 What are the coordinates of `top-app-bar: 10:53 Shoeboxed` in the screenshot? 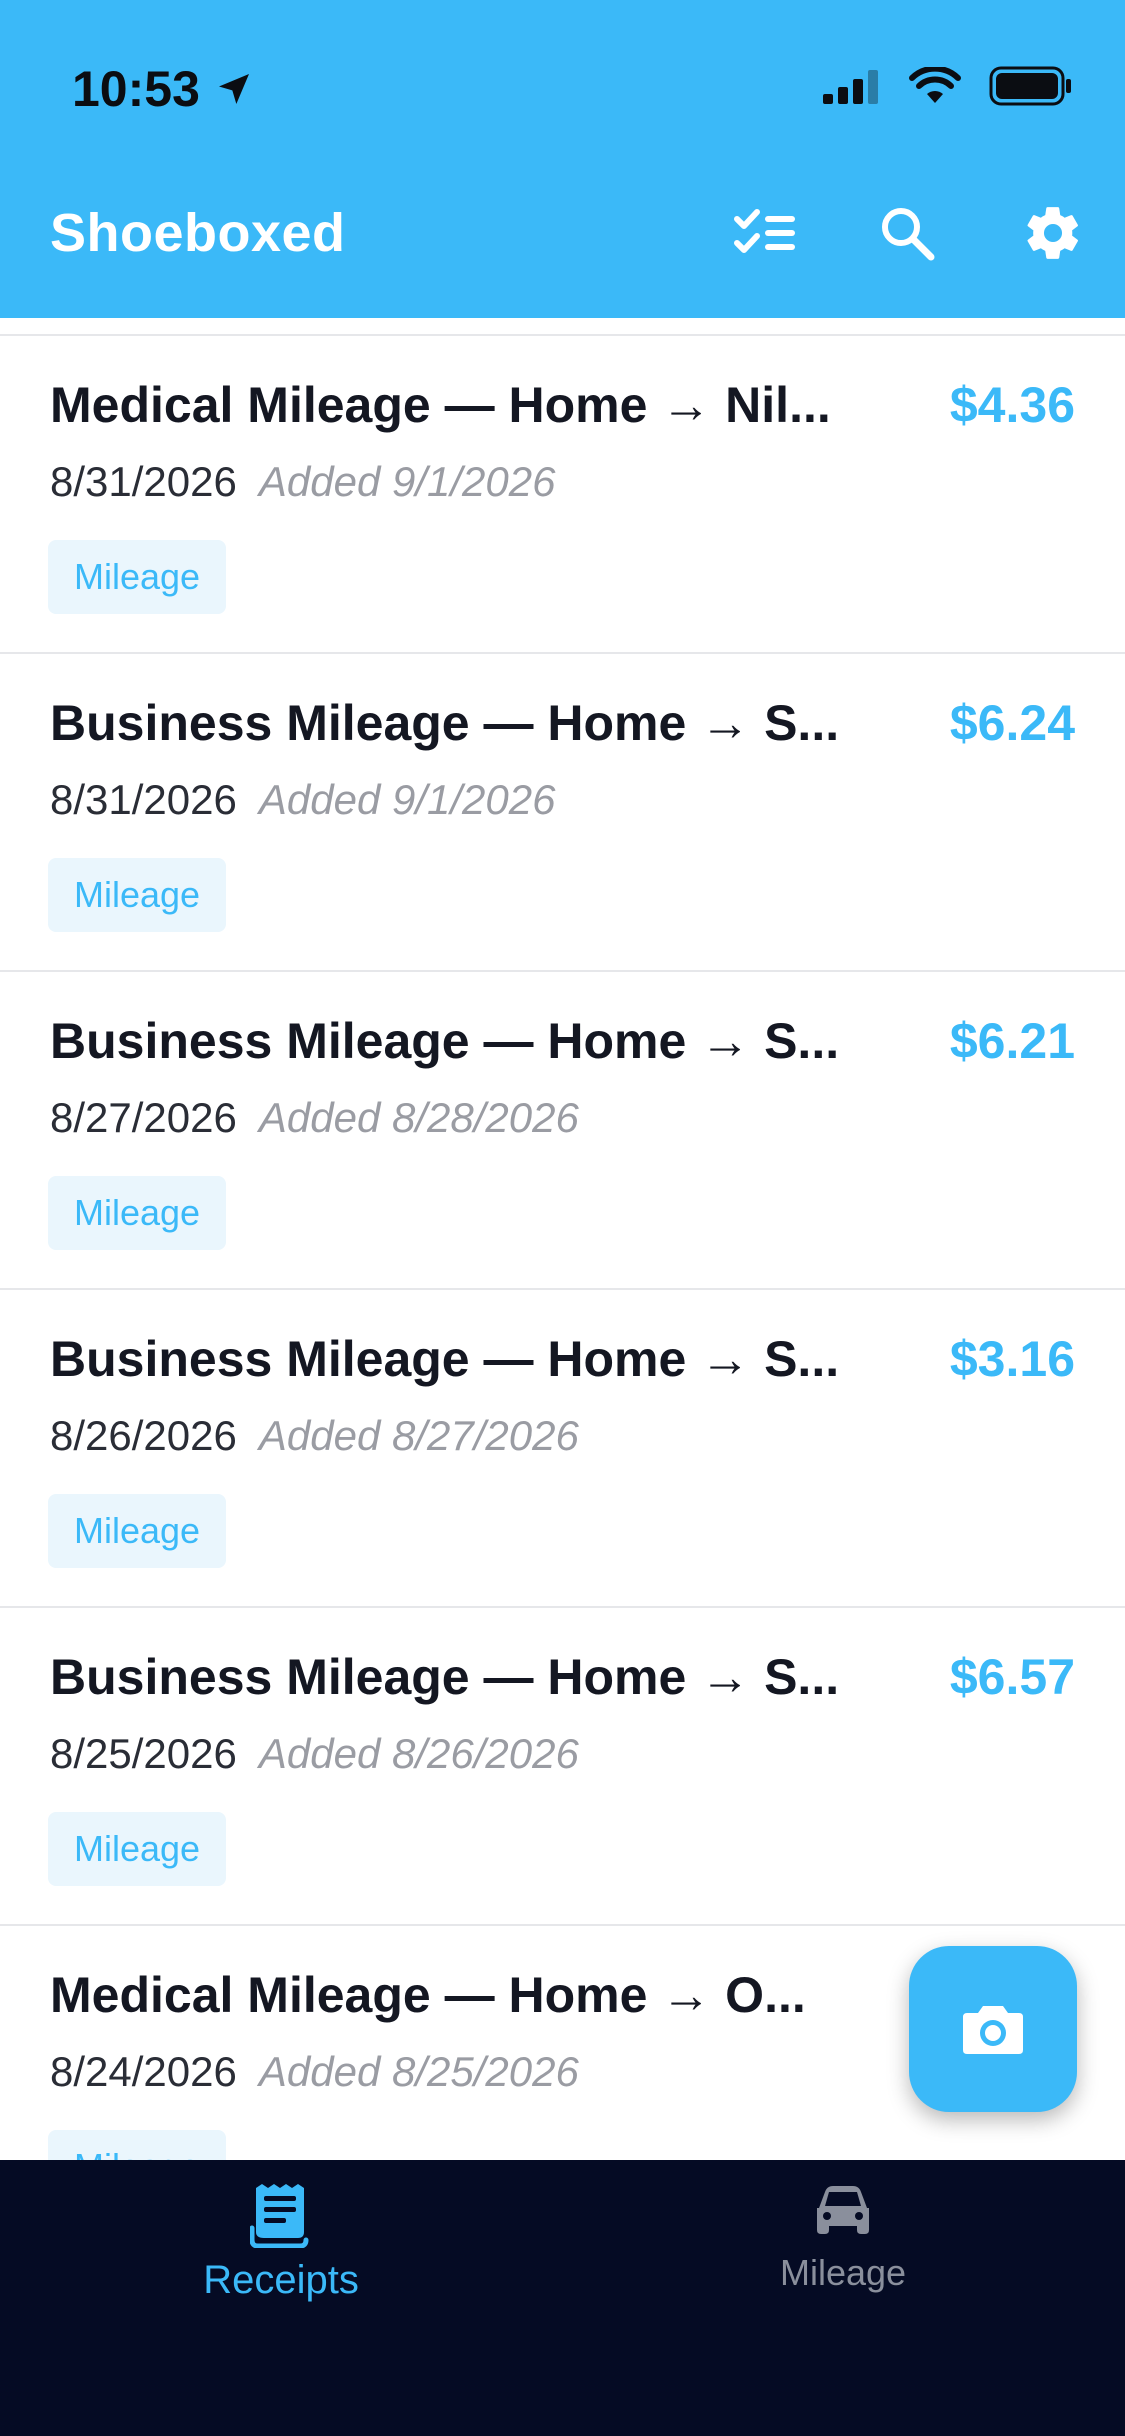 It's located at (562, 159).